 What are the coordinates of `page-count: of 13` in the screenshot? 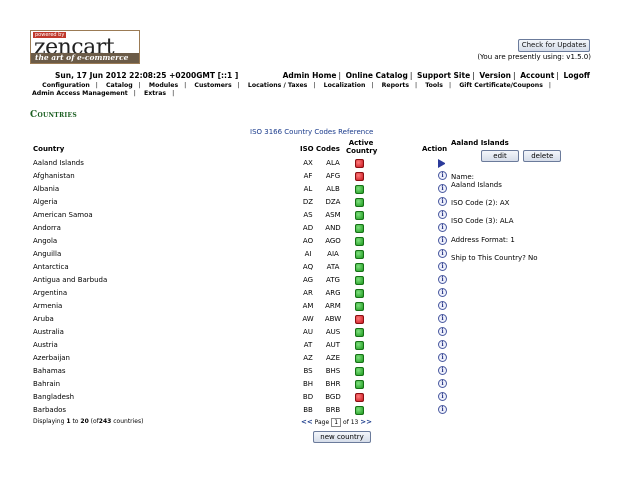 It's located at (351, 422).